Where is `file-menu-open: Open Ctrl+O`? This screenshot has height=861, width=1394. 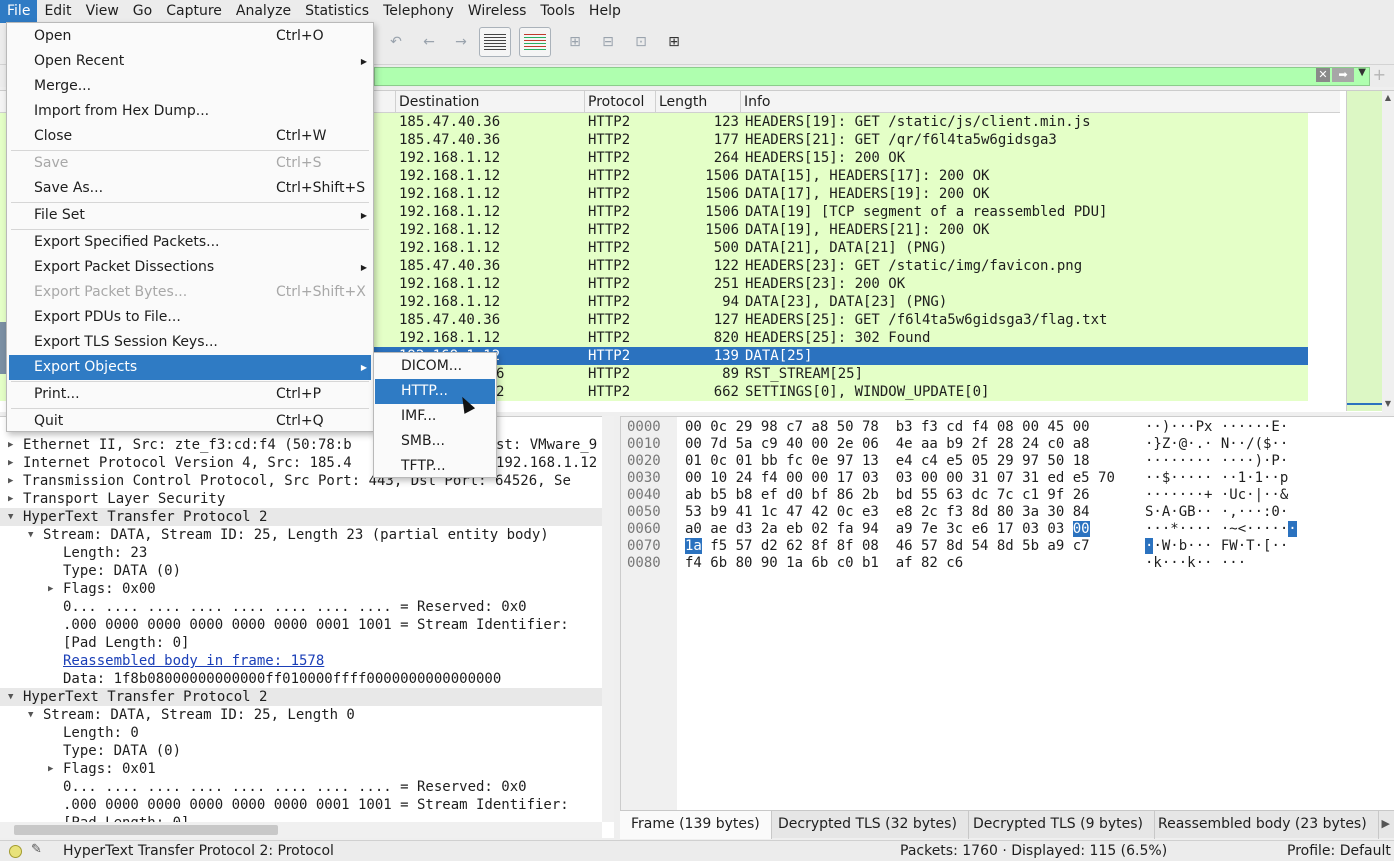
file-menu-open: Open Ctrl+O is located at coordinates (190, 36).